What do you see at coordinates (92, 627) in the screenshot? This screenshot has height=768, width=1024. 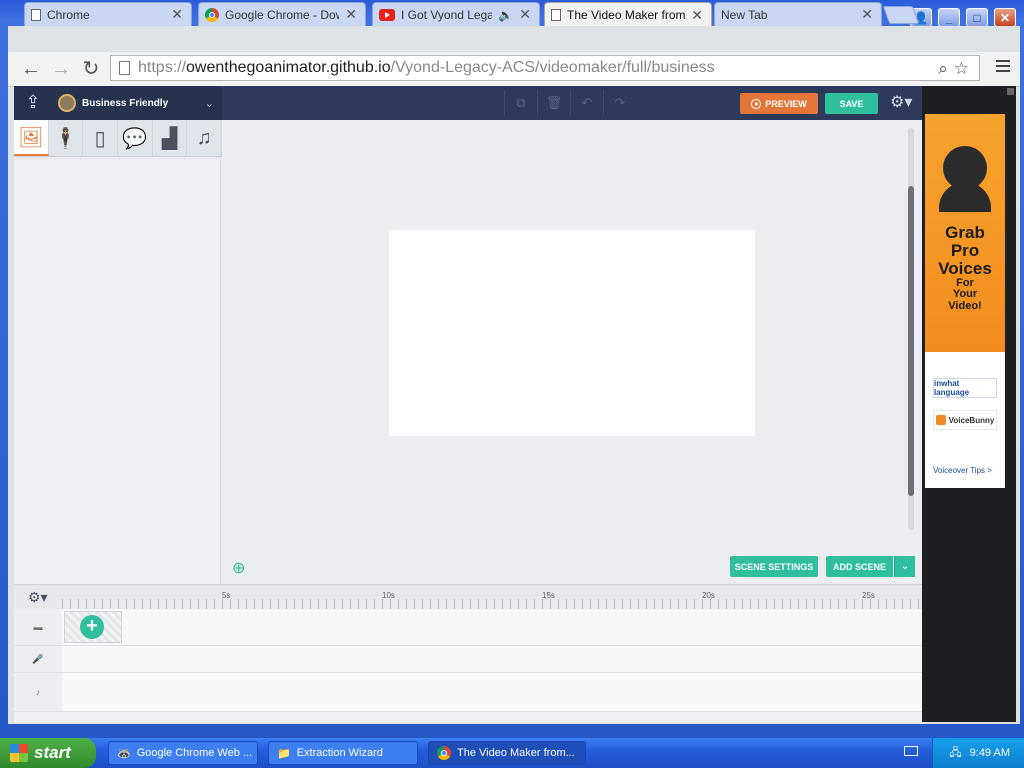 I see `add-scene-plus-icon: +` at bounding box center [92, 627].